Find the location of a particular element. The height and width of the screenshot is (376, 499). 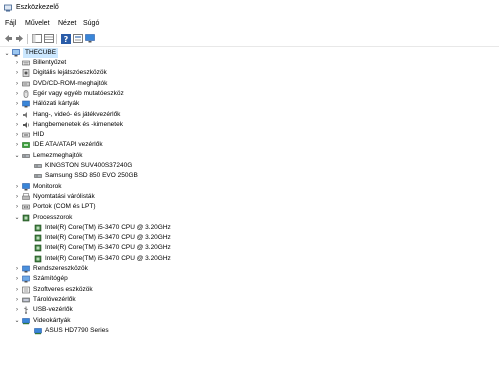

window-title: Eszközkezelő is located at coordinates (37, 7).